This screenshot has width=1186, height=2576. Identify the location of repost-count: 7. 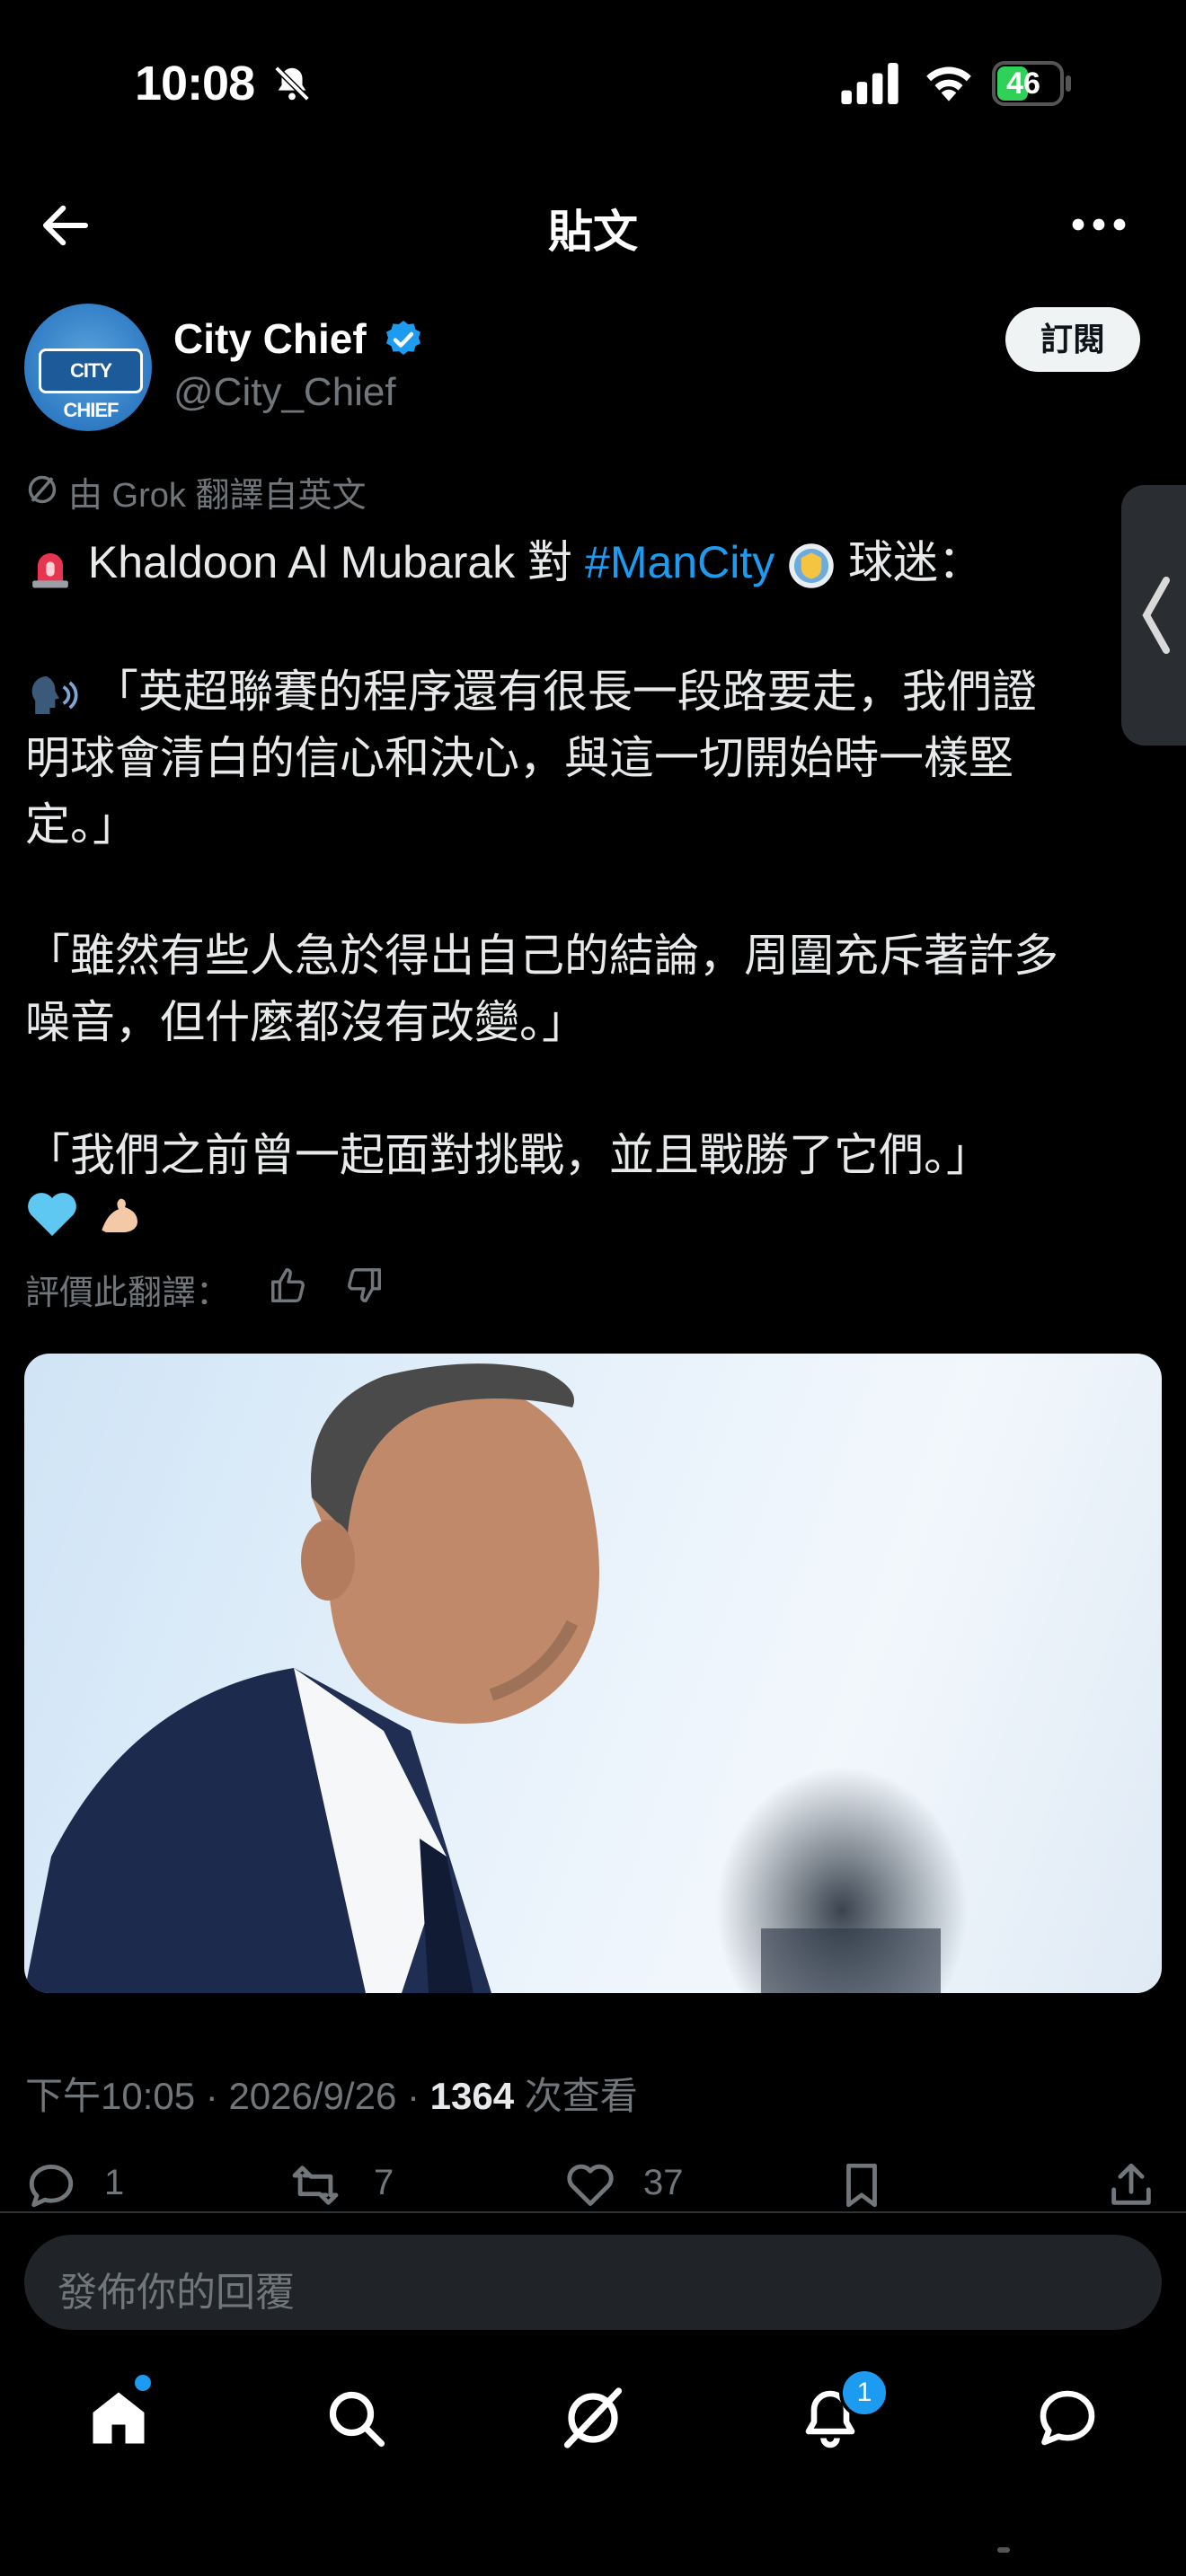
(384, 2182).